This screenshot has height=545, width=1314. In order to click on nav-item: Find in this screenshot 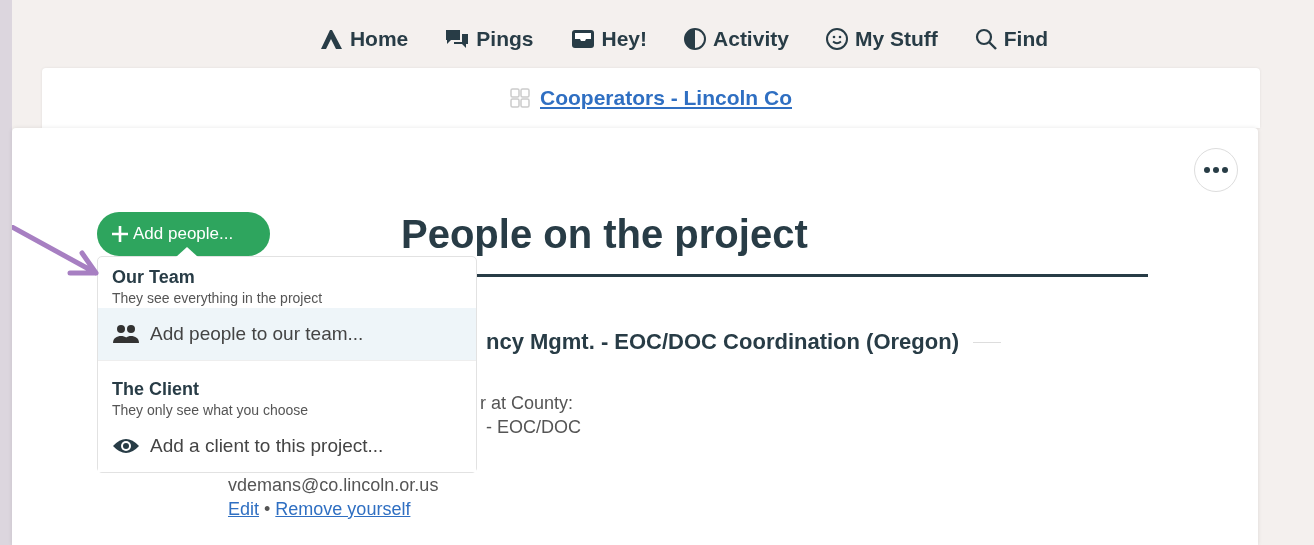, I will do `click(1011, 39)`.